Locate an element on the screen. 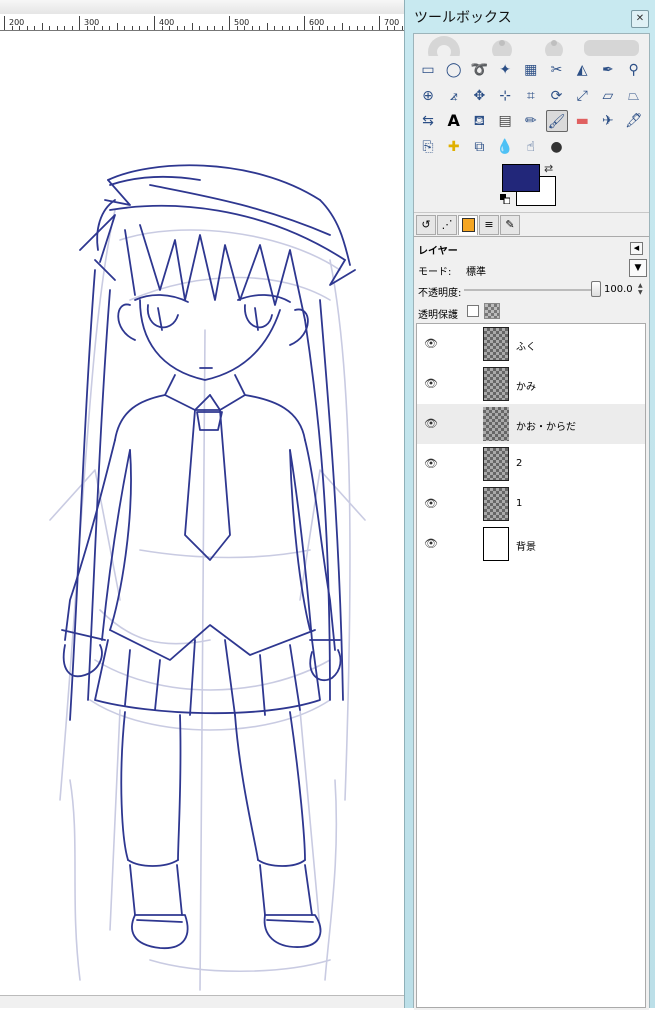 The width and height of the screenshot is (655, 1010). heal-icon: ✚ is located at coordinates (454, 147).